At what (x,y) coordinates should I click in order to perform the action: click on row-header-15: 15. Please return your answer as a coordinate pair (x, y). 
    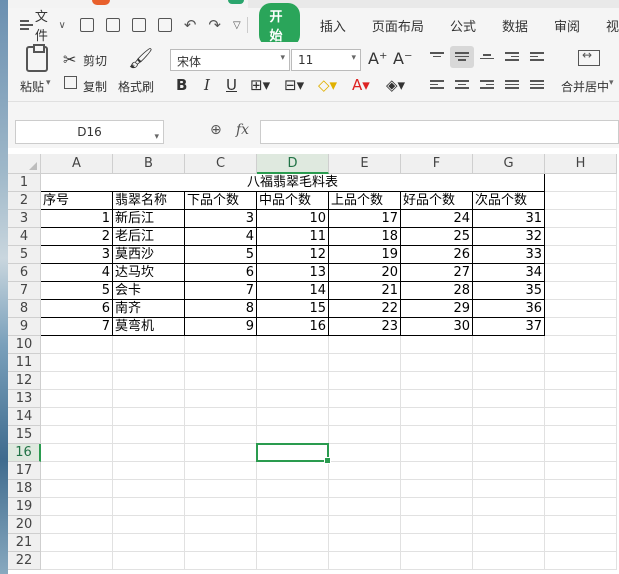
    Looking at the image, I should click on (24, 435).